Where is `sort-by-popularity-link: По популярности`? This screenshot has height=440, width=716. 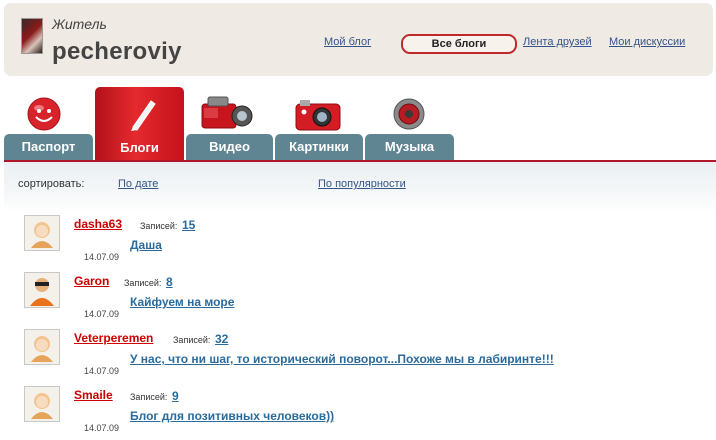 sort-by-popularity-link: По популярности is located at coordinates (362, 184).